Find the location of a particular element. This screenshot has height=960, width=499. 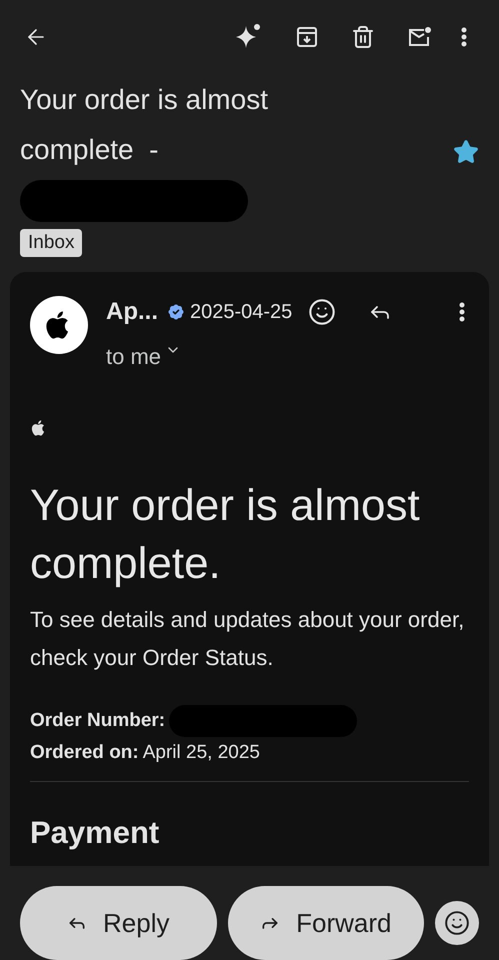

emoji-icon is located at coordinates (457, 923).